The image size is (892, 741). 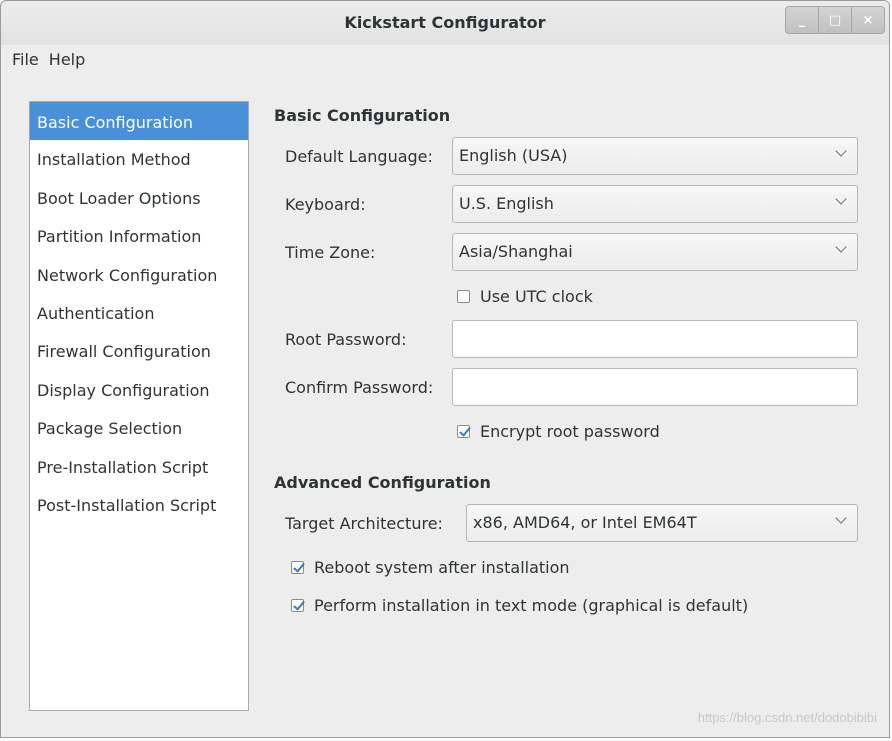 What do you see at coordinates (139, 275) in the screenshot?
I see `sidebar-item-network-configuration: Network Configuration` at bounding box center [139, 275].